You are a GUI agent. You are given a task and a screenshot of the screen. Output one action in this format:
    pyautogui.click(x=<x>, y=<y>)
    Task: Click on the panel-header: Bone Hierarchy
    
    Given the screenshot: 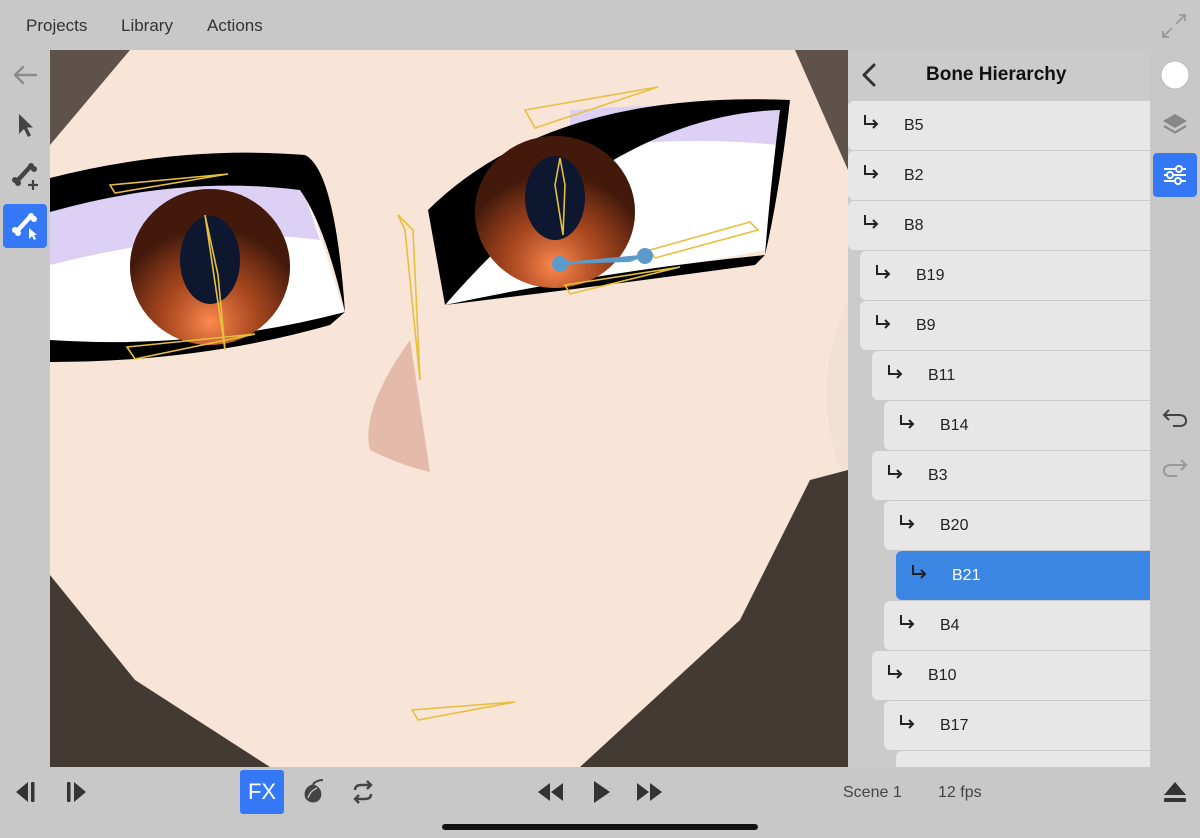 What is the action you would take?
    pyautogui.click(x=999, y=75)
    